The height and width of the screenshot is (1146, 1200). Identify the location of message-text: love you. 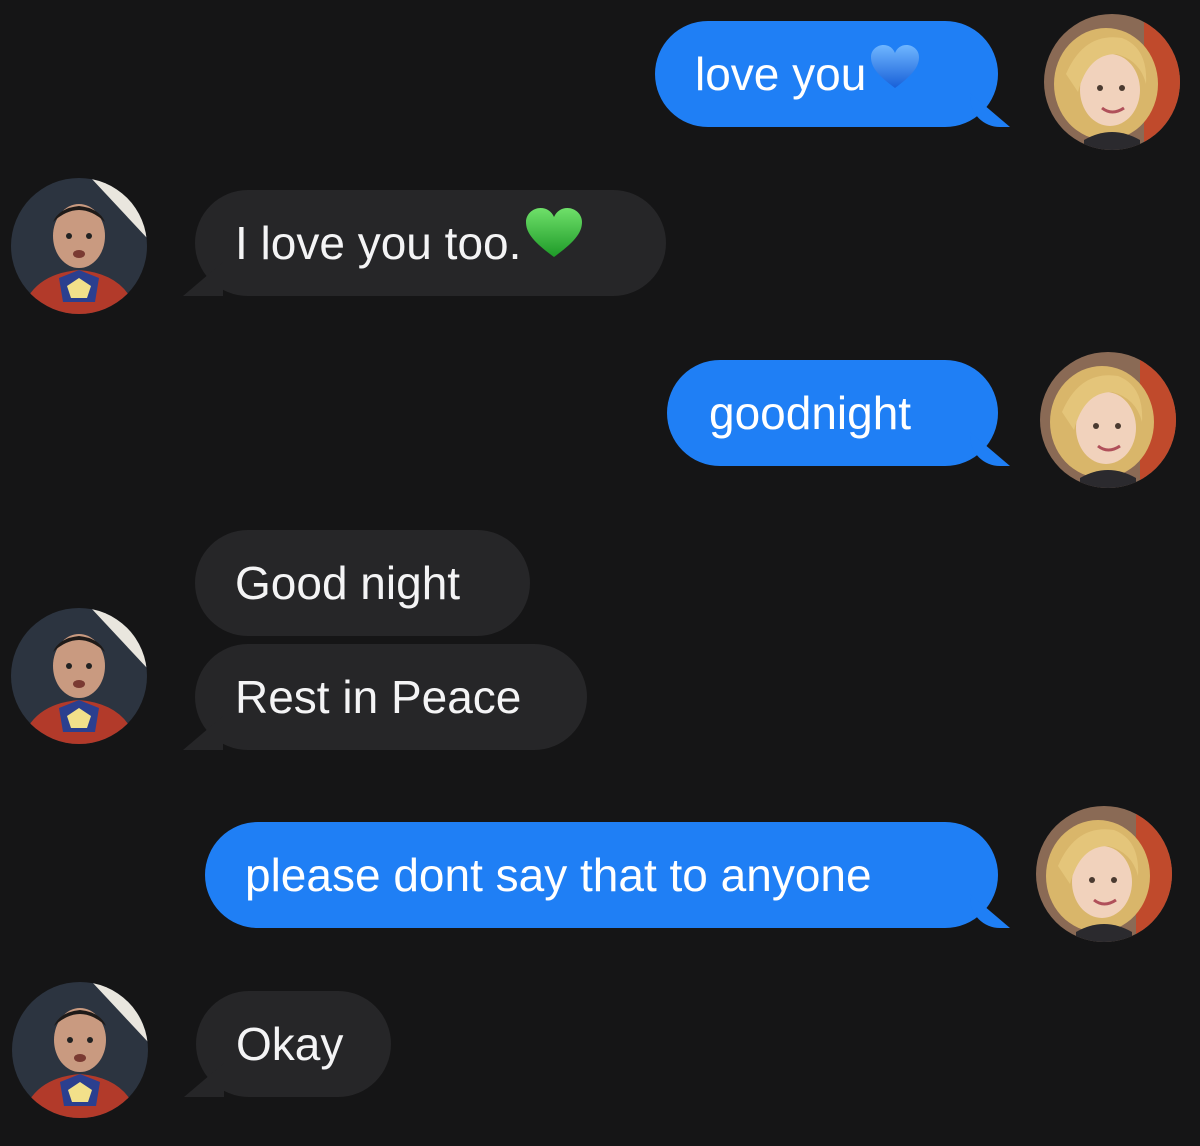
(781, 74).